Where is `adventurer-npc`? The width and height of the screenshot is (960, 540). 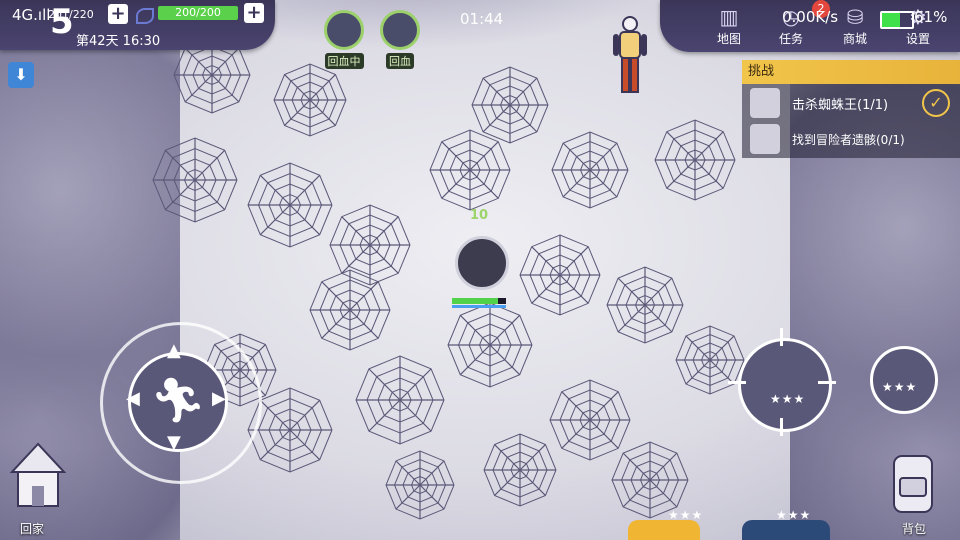
adventurer-npc is located at coordinates (630, 58).